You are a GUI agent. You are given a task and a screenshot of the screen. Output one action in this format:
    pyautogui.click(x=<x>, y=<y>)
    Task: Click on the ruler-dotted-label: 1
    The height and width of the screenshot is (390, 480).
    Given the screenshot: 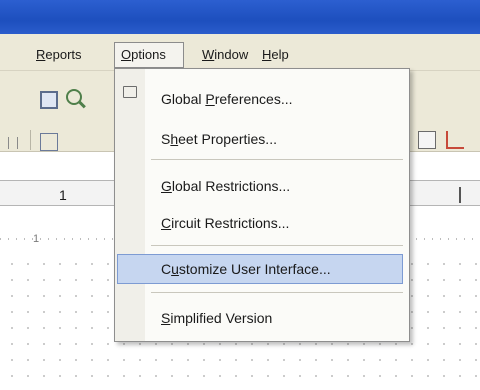 What is the action you would take?
    pyautogui.click(x=36, y=239)
    